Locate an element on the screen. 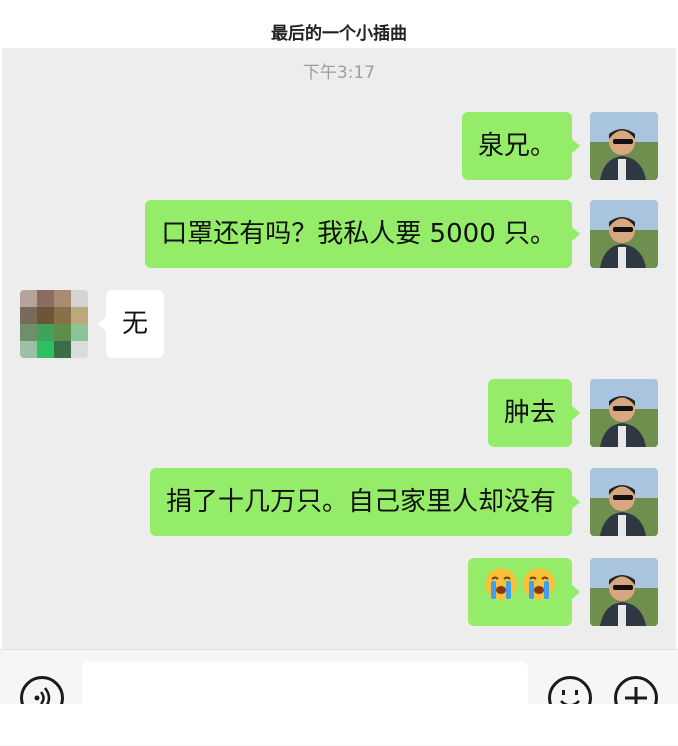  message-text: 捐了十几万只。自己家里人却没有 is located at coordinates (360, 502).